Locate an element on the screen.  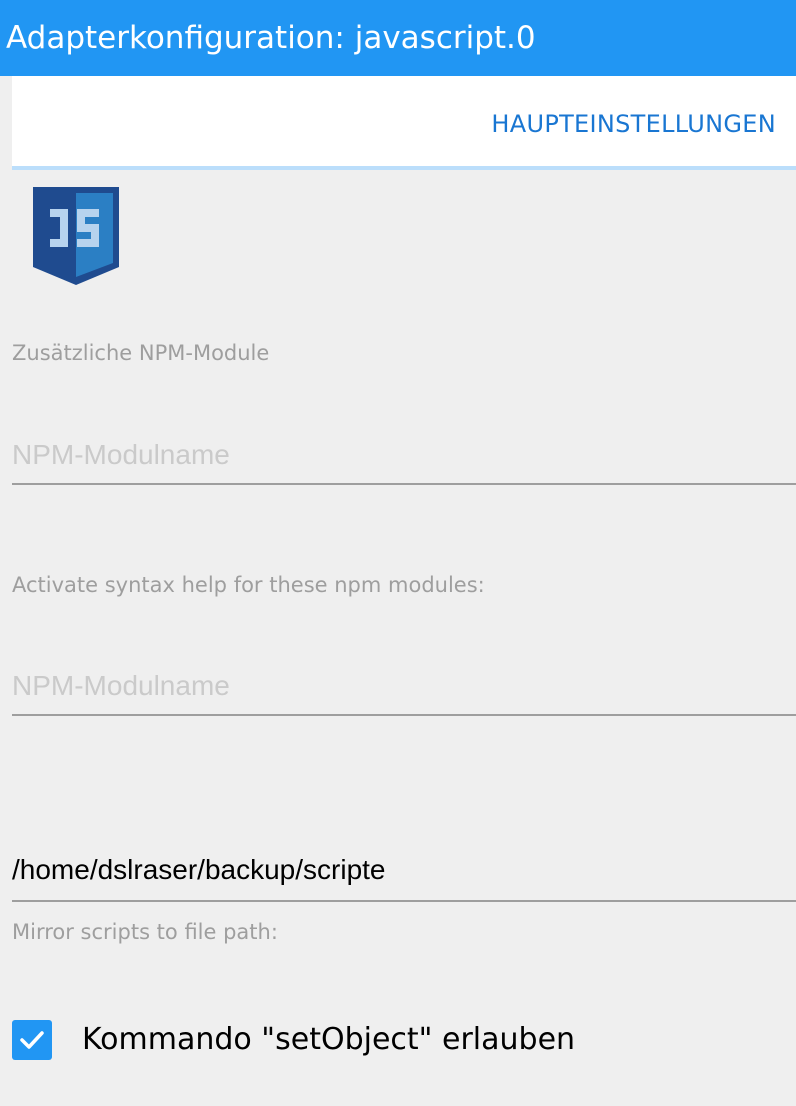
set-object-checkbox is located at coordinates (32, 1040).